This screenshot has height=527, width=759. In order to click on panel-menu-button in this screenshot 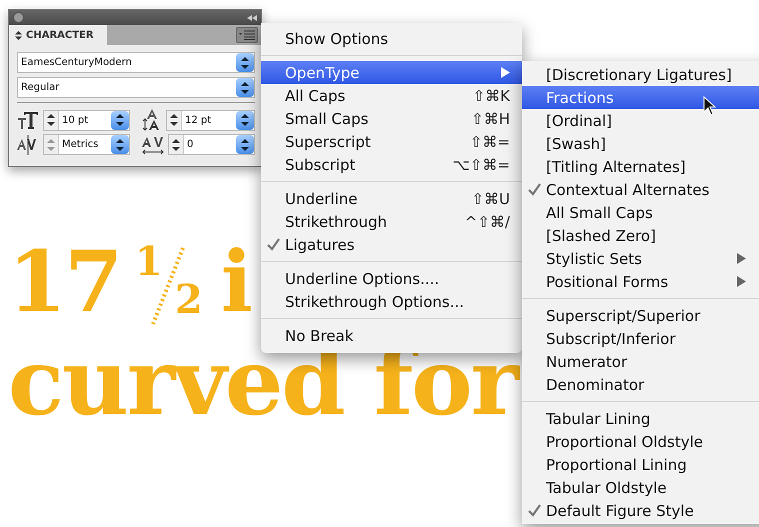, I will do `click(247, 35)`.